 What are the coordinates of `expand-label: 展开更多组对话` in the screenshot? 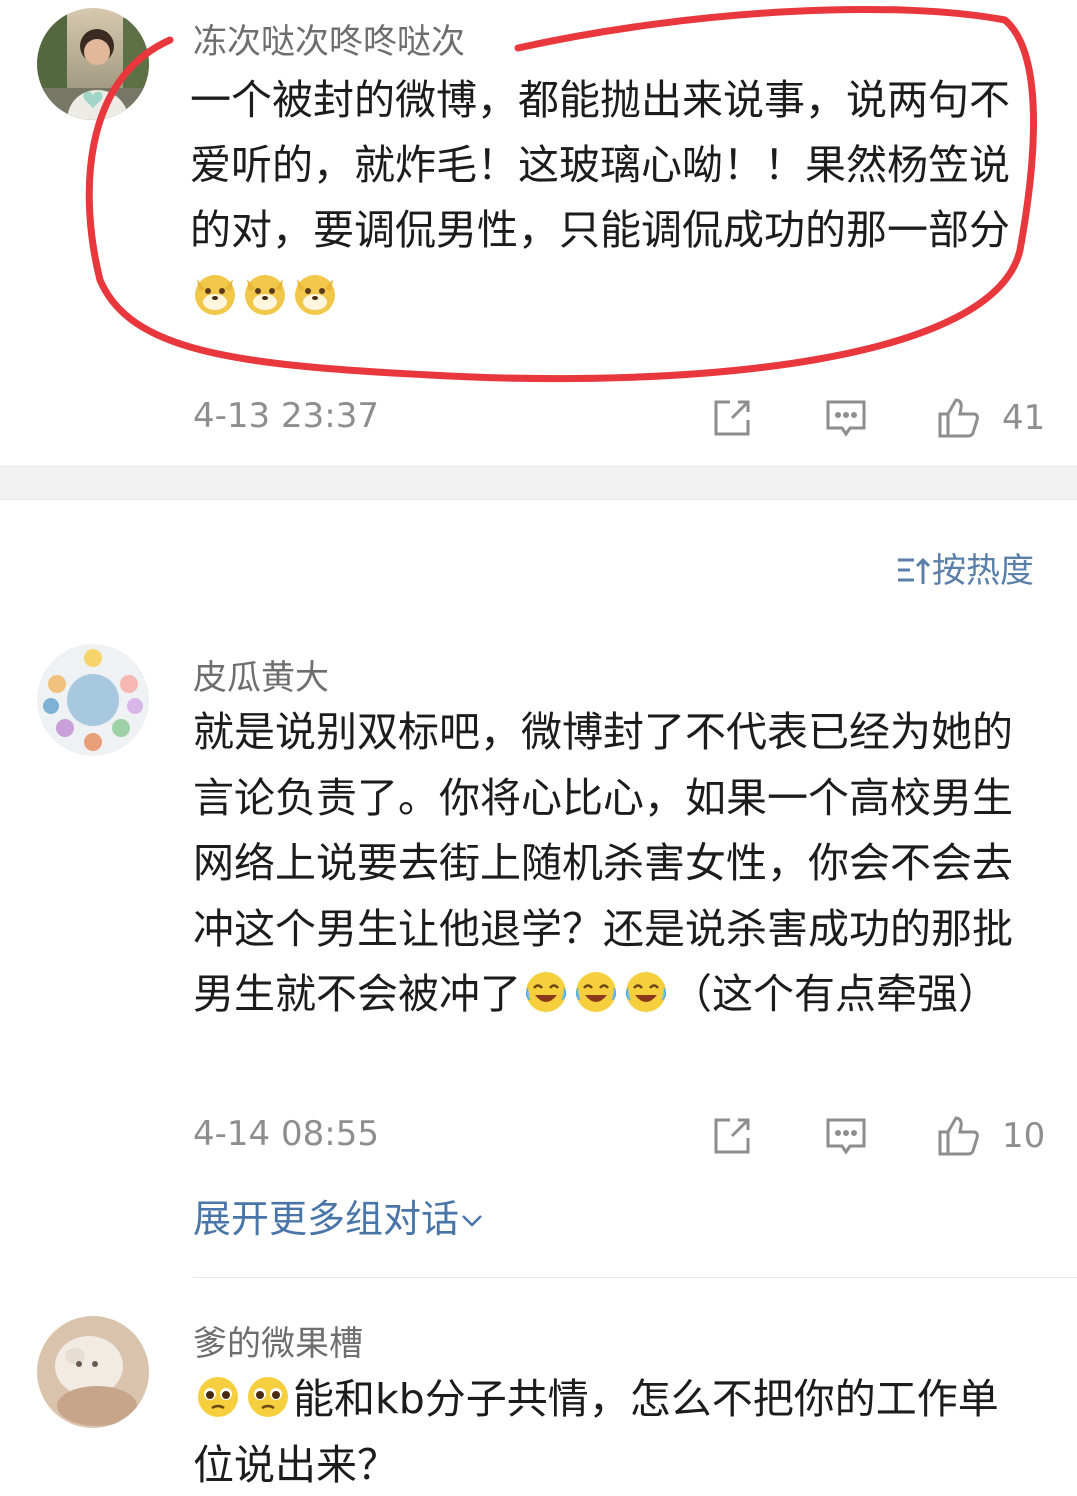 It's located at (326, 1219).